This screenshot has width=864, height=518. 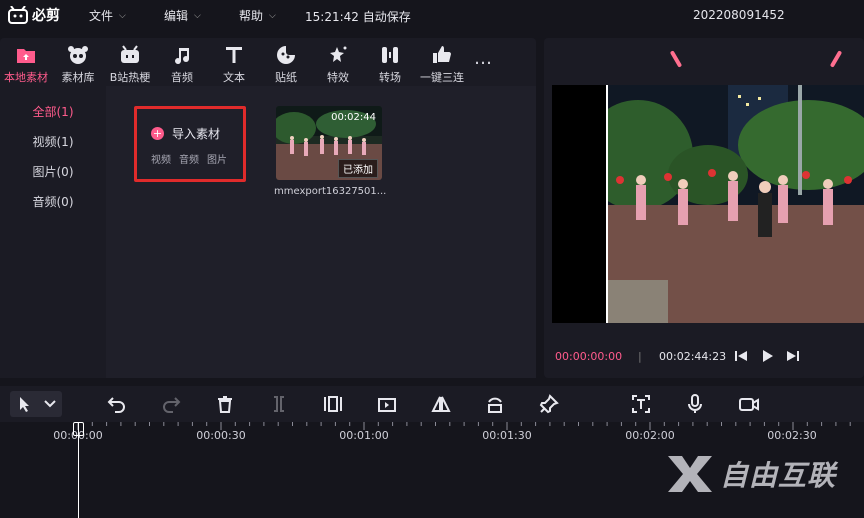 I want to click on mirror-icon, so click(x=441, y=404).